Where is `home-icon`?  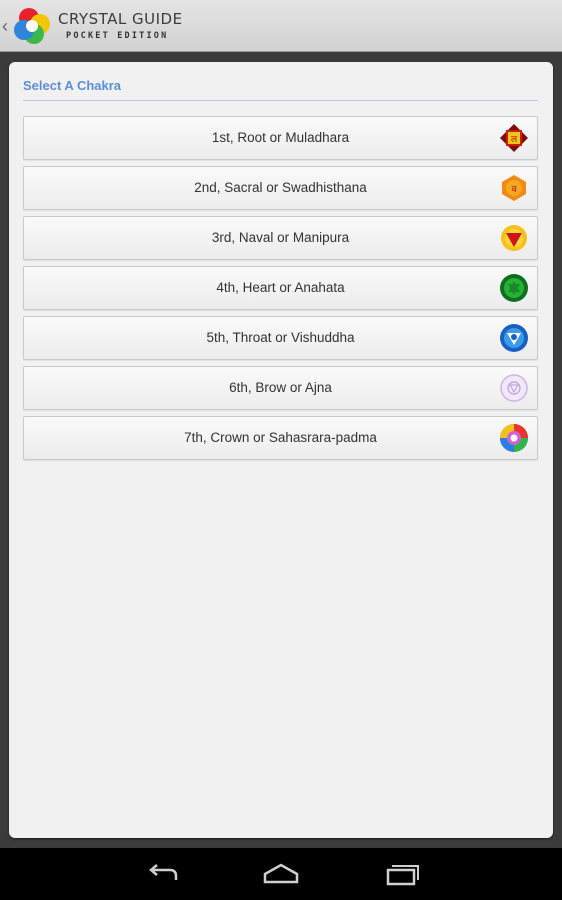
home-icon is located at coordinates (281, 874).